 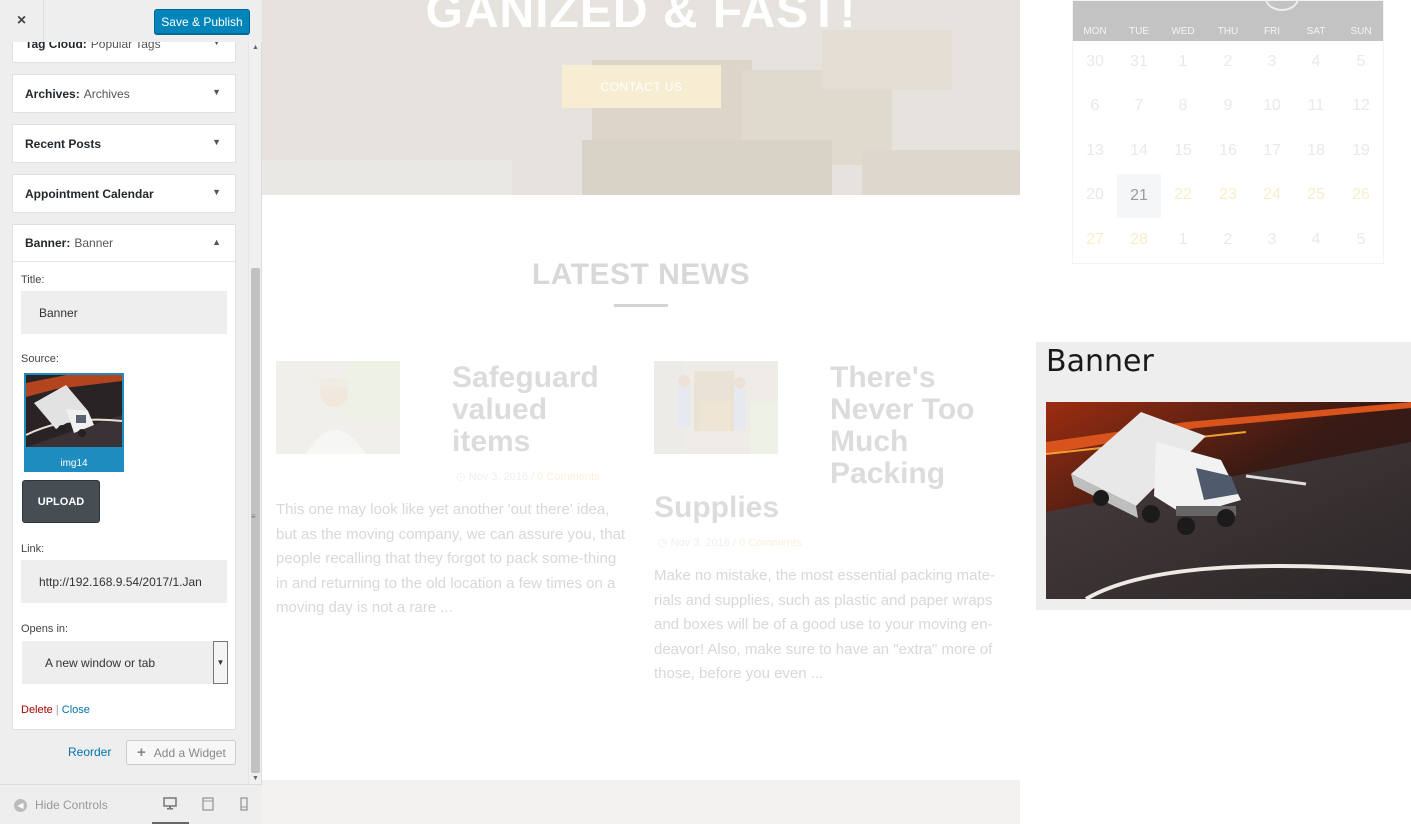 What do you see at coordinates (124, 312) in the screenshot?
I see `title-input: Banner` at bounding box center [124, 312].